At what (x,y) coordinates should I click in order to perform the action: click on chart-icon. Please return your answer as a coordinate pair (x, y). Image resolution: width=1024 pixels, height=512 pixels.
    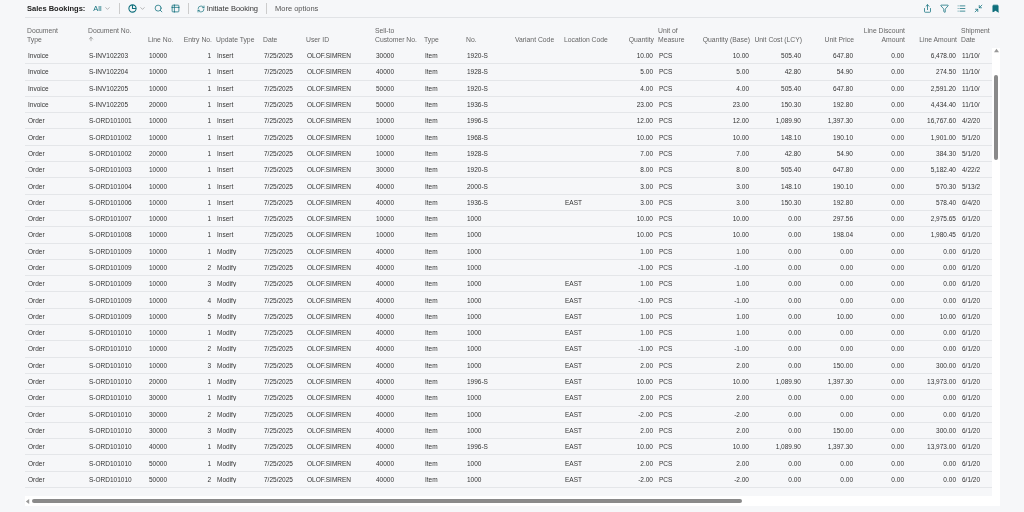
    Looking at the image, I should click on (132, 8).